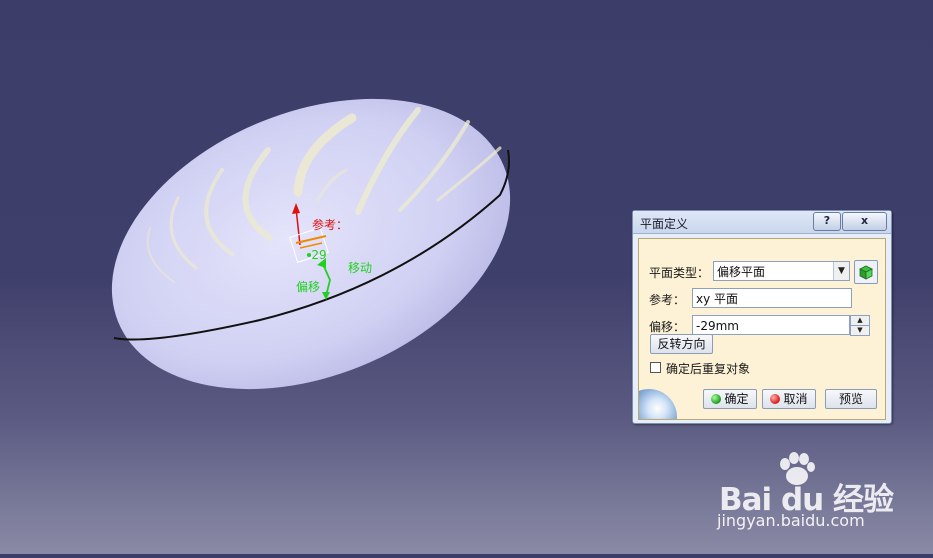 This screenshot has height=558, width=933. Describe the element at coordinates (679, 273) in the screenshot. I see `plane-type-label: 平面类型：` at that location.